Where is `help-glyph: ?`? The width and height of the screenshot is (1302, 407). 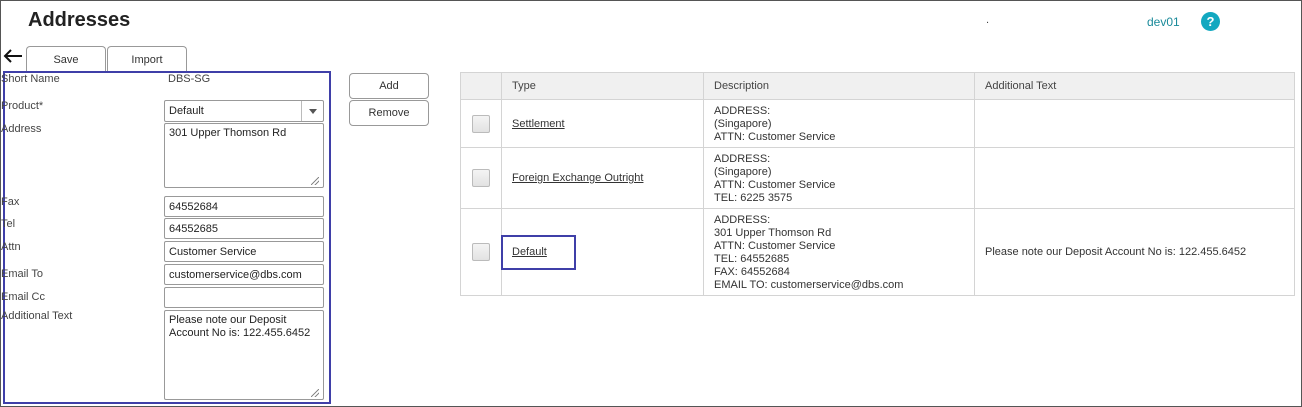 help-glyph: ? is located at coordinates (1210, 21).